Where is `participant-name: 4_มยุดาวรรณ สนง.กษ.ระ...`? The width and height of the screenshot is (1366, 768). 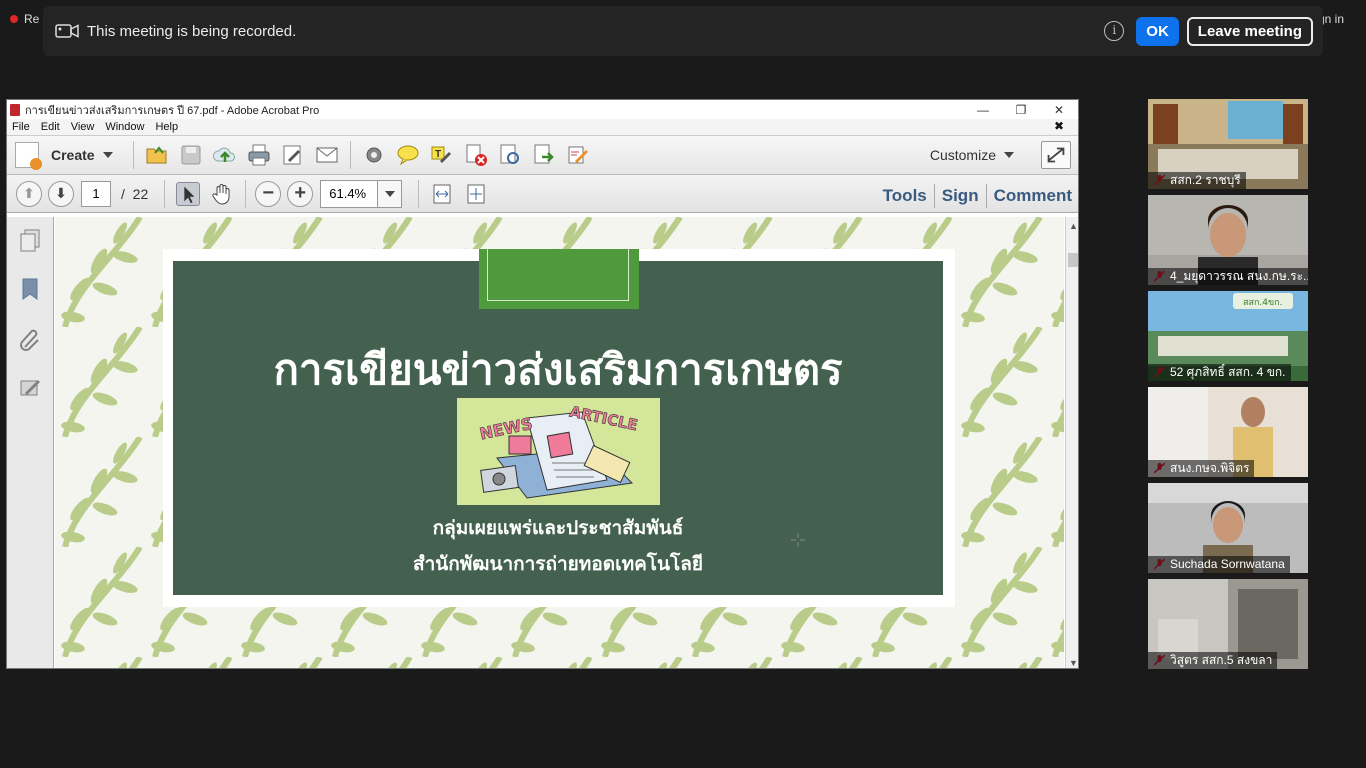 participant-name: 4_มยุดาวรรณ สนง.กษ.ระ... is located at coordinates (1228, 276).